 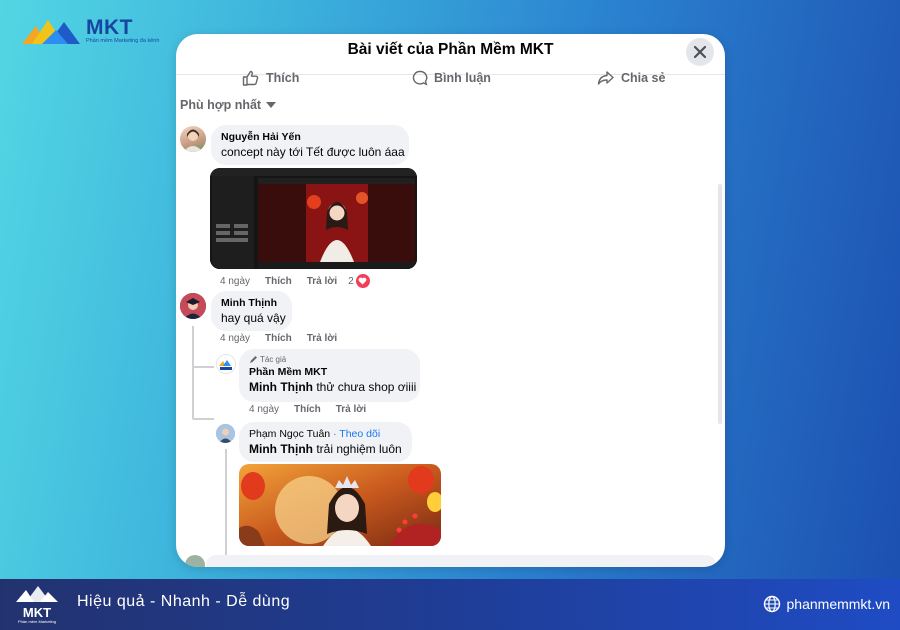 I want to click on commenter-name: Phạm Ngọc Tuân, so click(x=289, y=434).